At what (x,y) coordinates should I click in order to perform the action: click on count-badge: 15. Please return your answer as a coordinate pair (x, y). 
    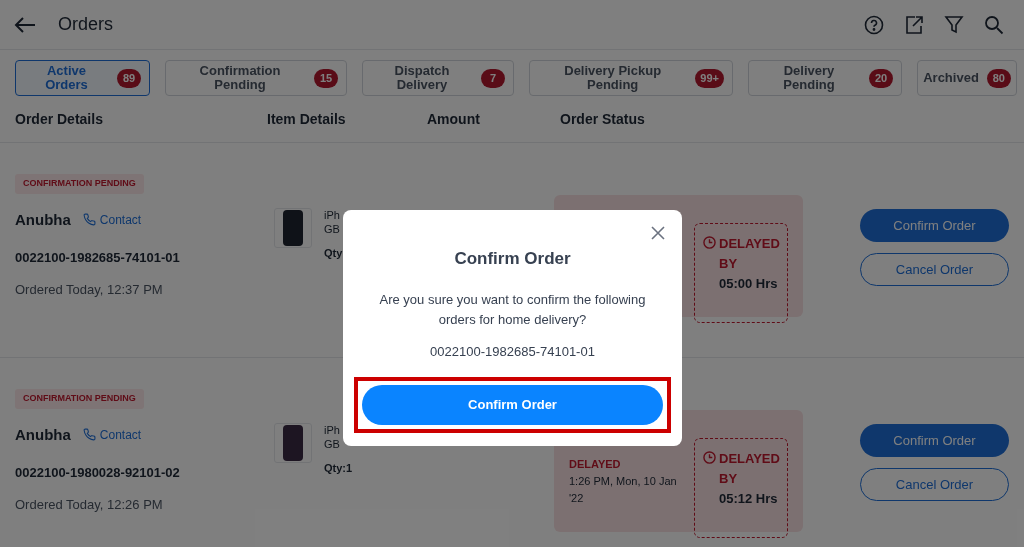
    Looking at the image, I should click on (326, 78).